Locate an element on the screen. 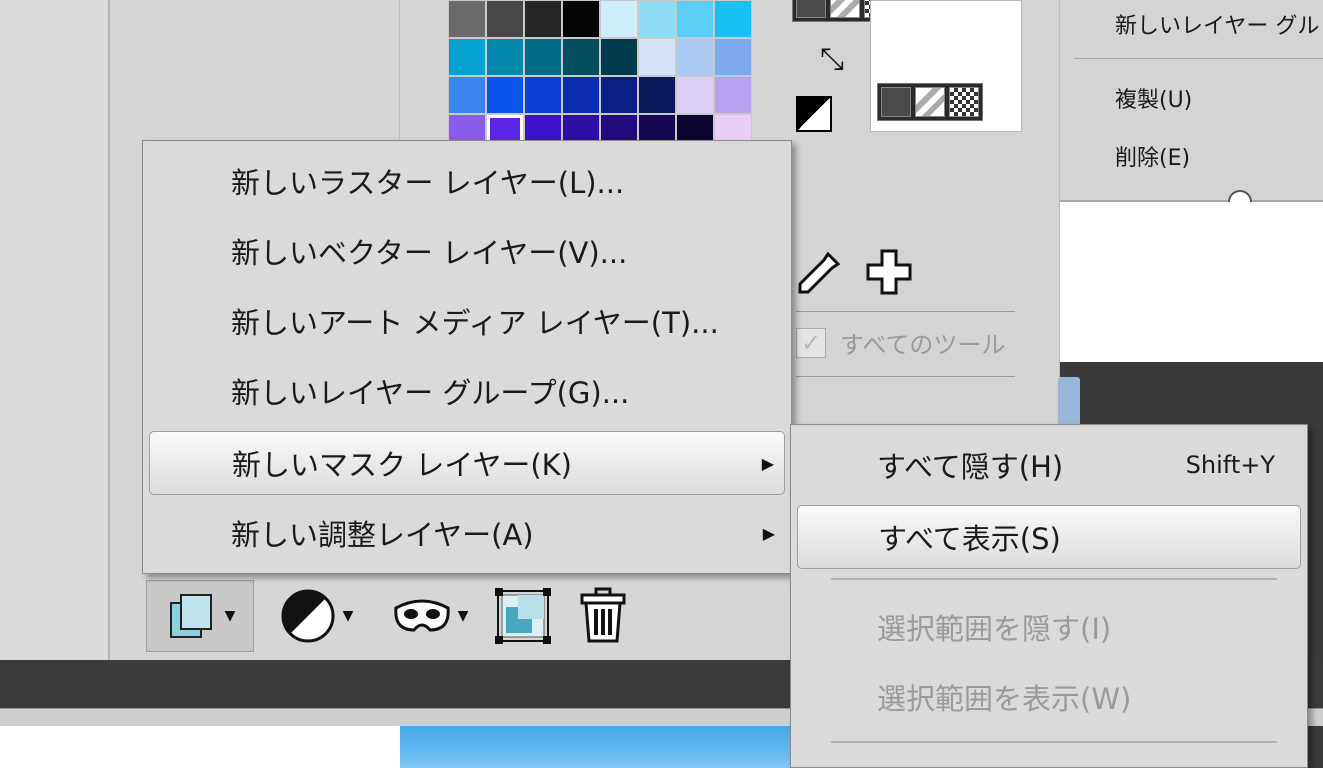 The width and height of the screenshot is (1323, 768). menu-item-label: すべて隠す(H) is located at coordinates (970, 467).